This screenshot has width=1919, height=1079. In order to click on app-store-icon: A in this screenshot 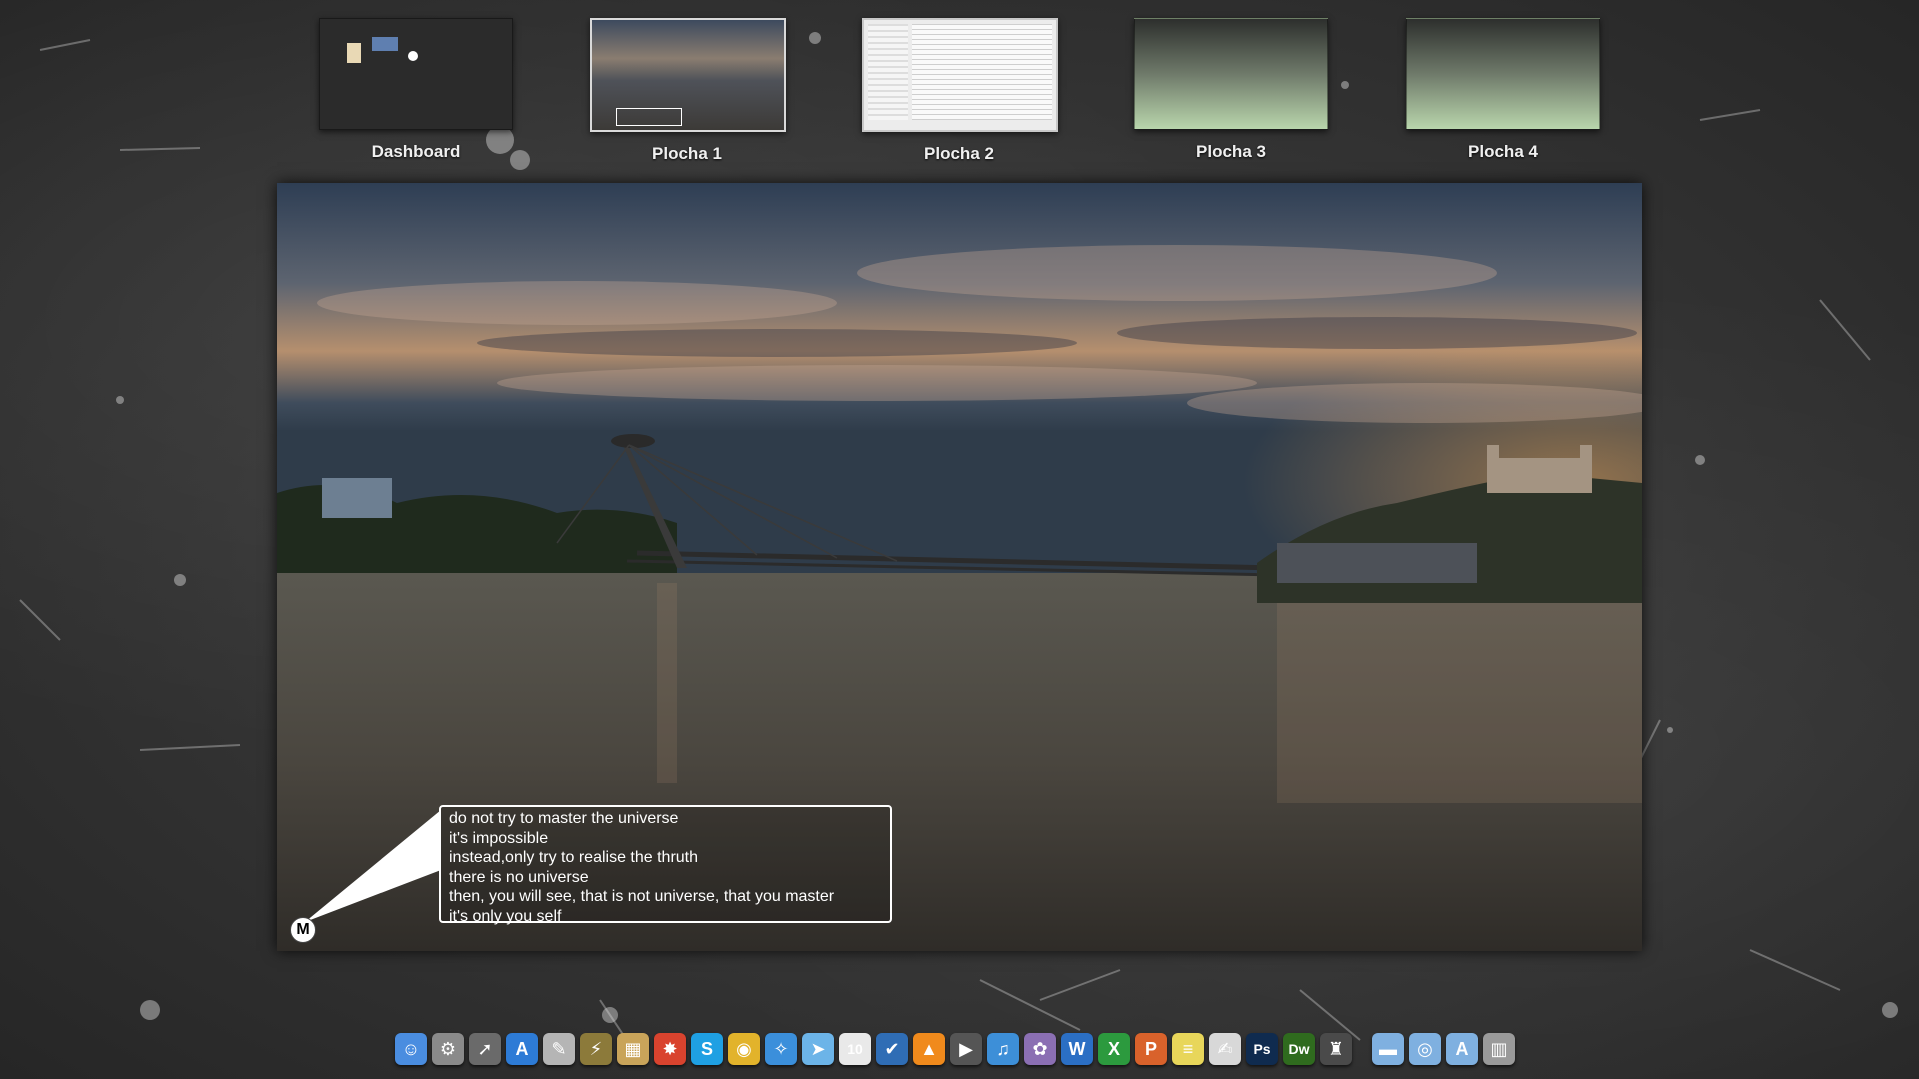, I will do `click(522, 1049)`.